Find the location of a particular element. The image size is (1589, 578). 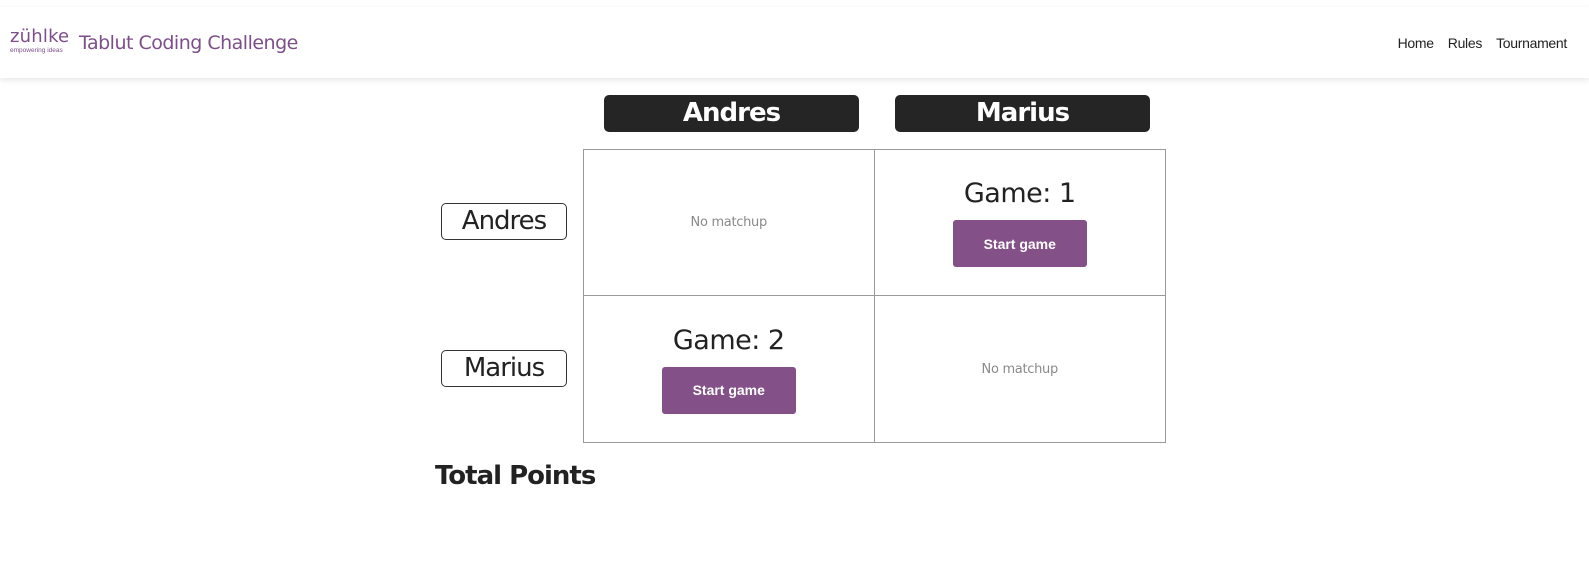

matchup-cell: Game: 2 Start game is located at coordinates (729, 369).